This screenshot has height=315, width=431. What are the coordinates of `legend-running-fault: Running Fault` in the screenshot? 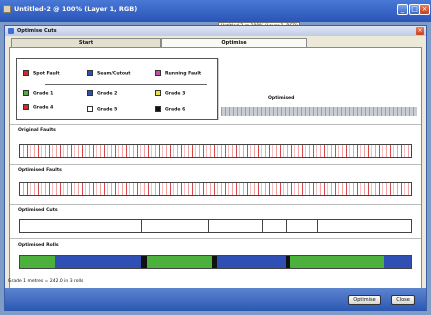 It's located at (178, 73).